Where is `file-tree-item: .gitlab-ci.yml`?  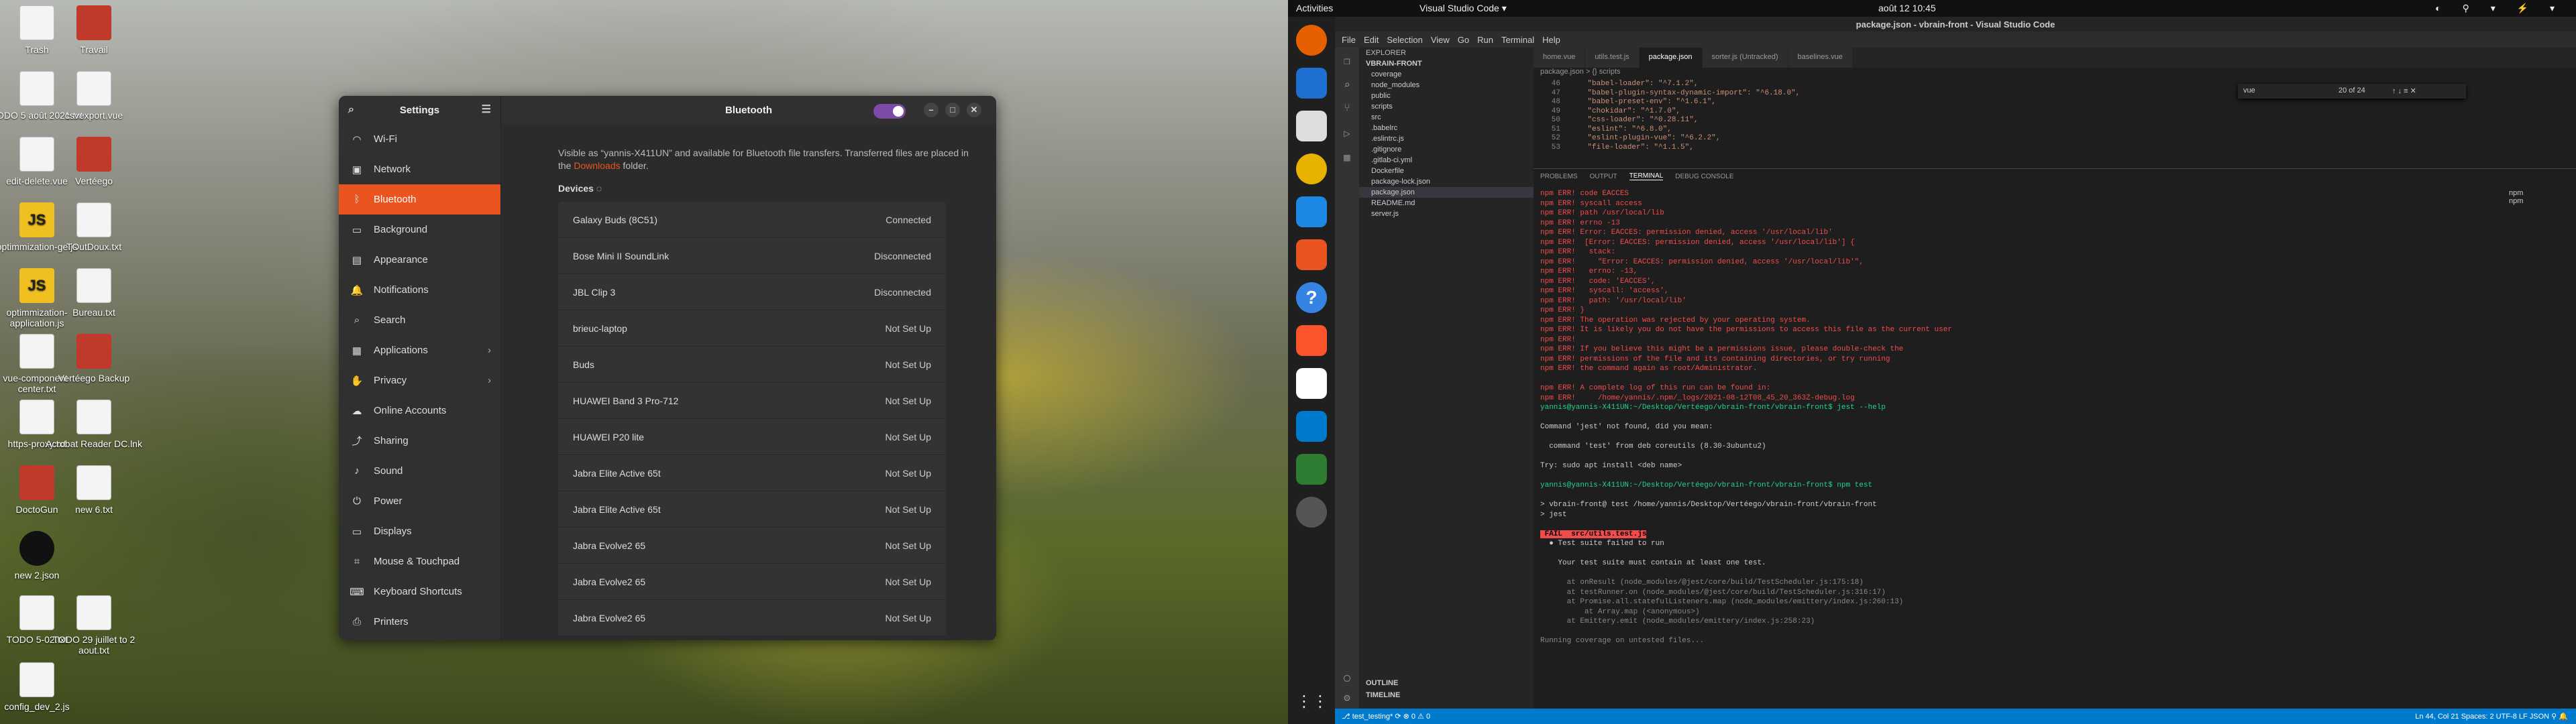 file-tree-item: .gitlab-ci.yml is located at coordinates (1446, 160).